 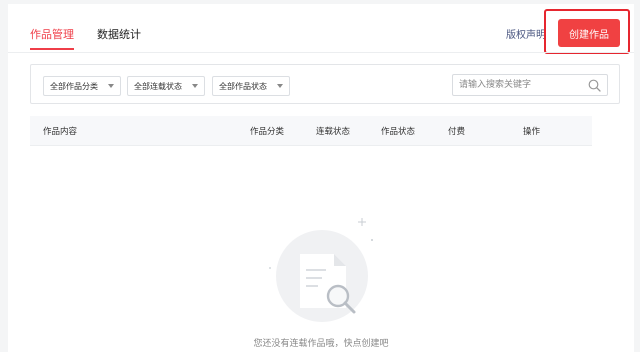 What do you see at coordinates (119, 34) in the screenshot?
I see `tab-data-statistics: 数据统计` at bounding box center [119, 34].